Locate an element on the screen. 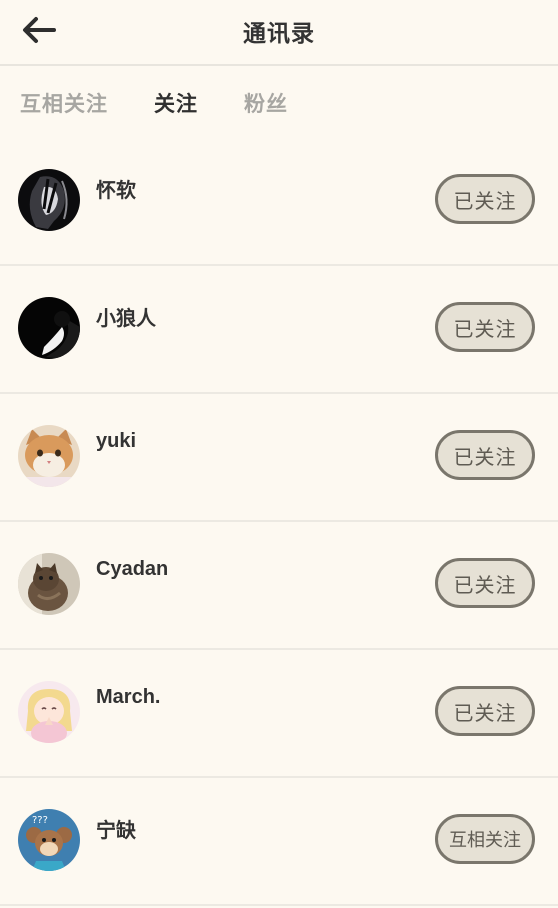 Image resolution: width=558 pixels, height=908 pixels. mutual-follow-button: 互相关注 is located at coordinates (485, 839).